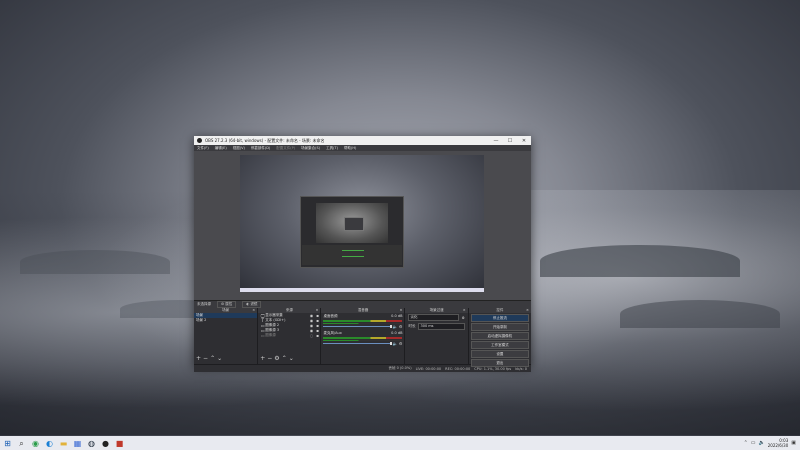 The image size is (800, 450). I want to click on transition-select: 淡化, so click(433, 317).